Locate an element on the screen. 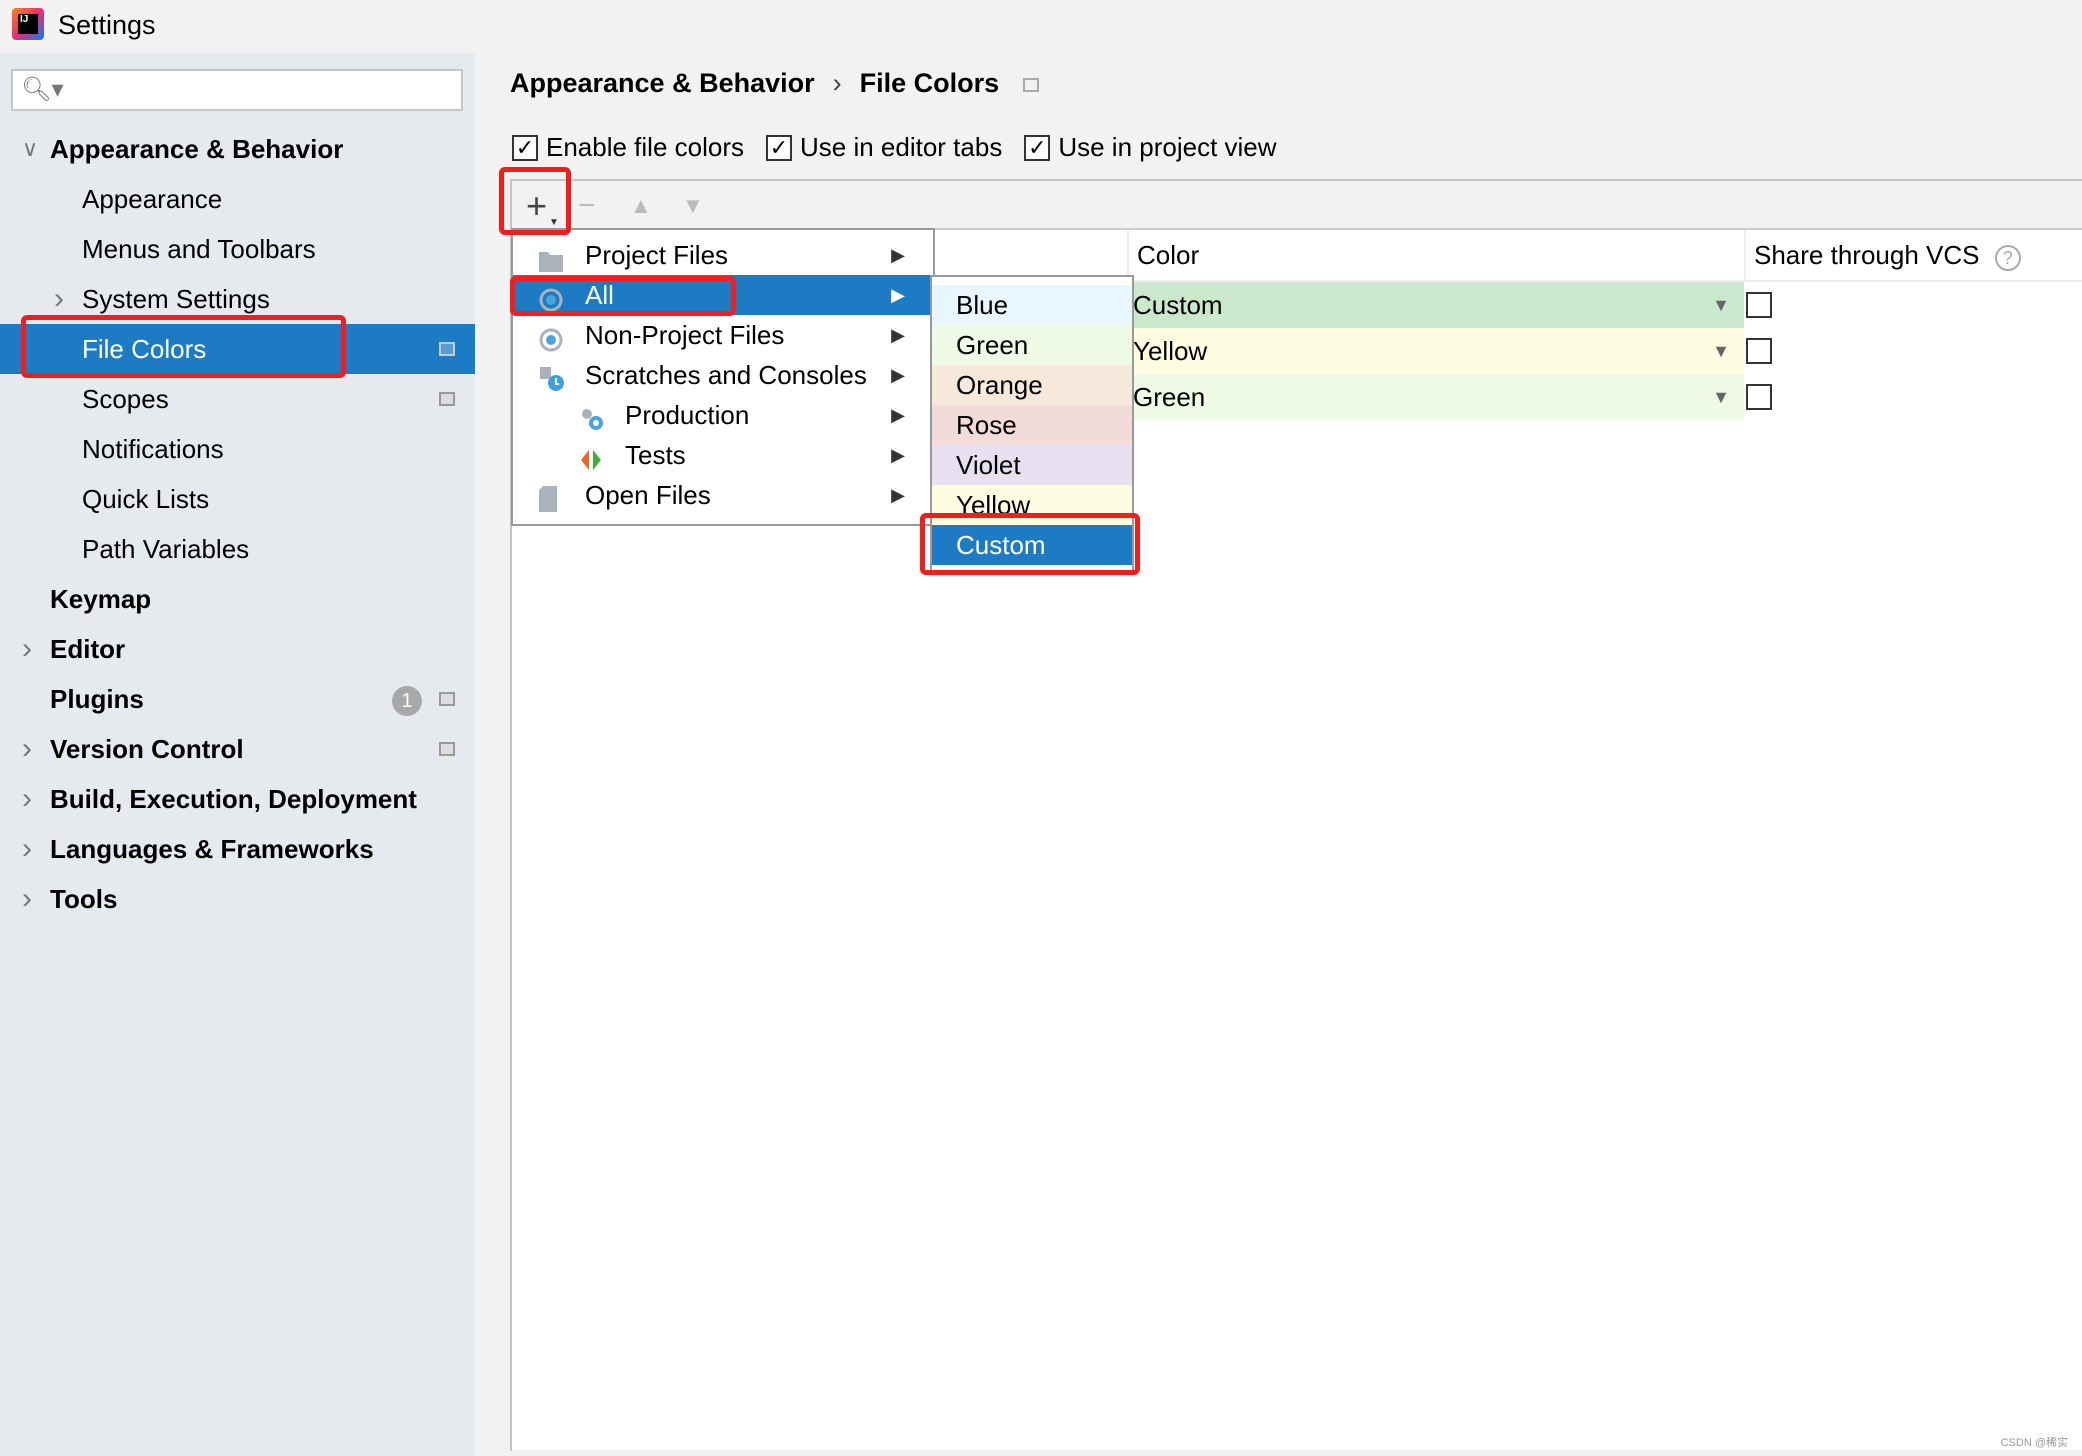  move-up-button: ▲ is located at coordinates (641, 206).